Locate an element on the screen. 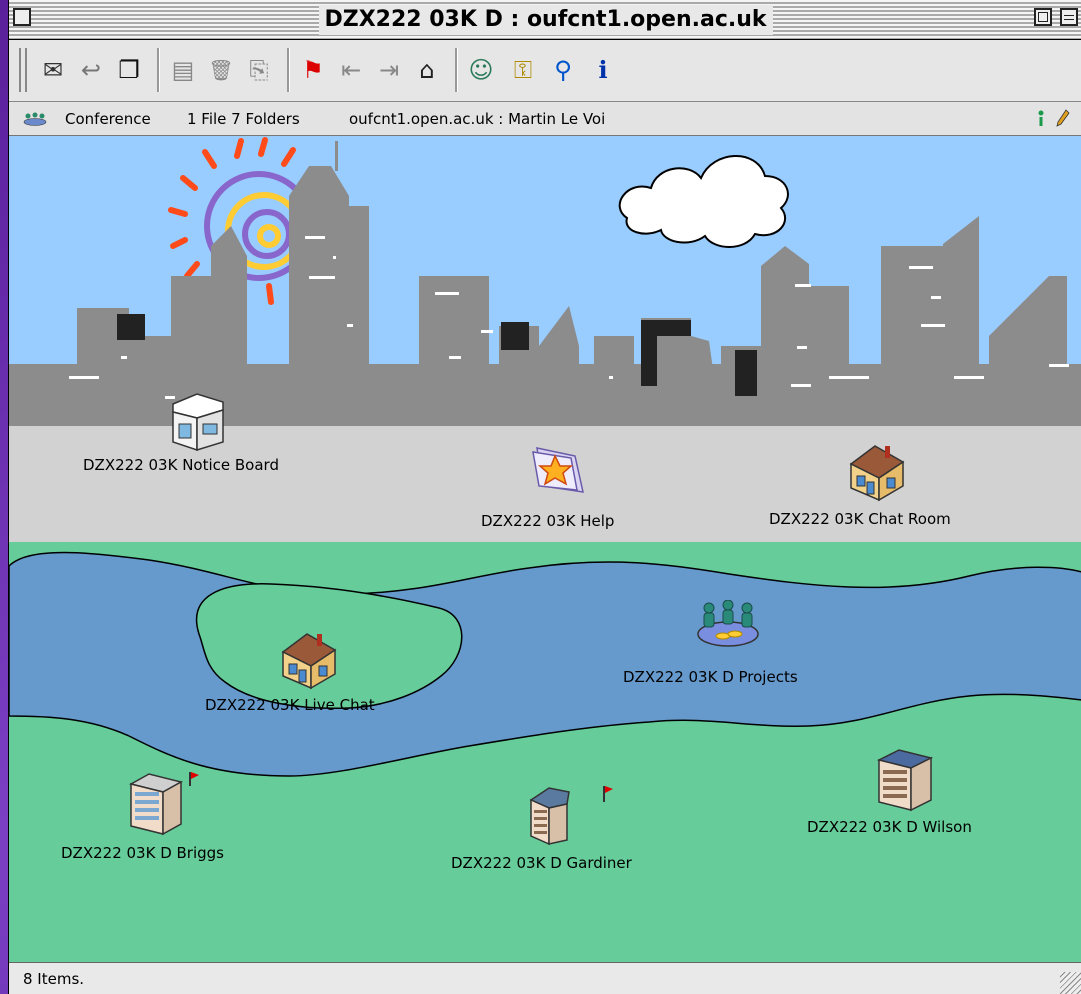 The width and height of the screenshot is (1081, 994). title-bar: DZX222 03K D : oufcnt1.open.ac.uk is located at coordinates (545, 20).